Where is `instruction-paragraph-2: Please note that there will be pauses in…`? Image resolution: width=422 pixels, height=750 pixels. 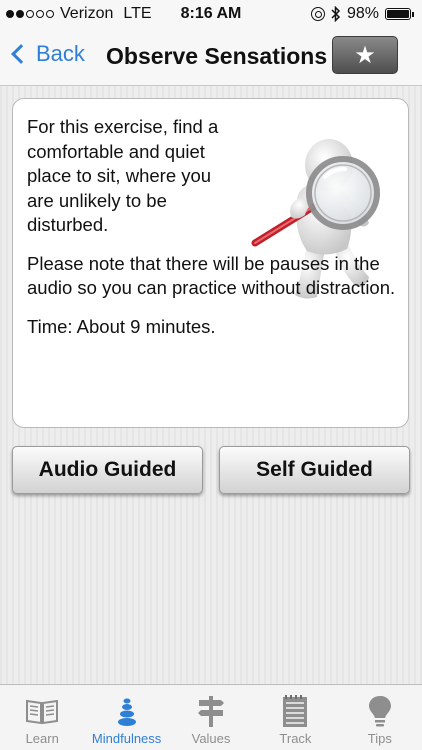
instruction-paragraph-2: Please note that there will be pauses in… is located at coordinates (211, 275).